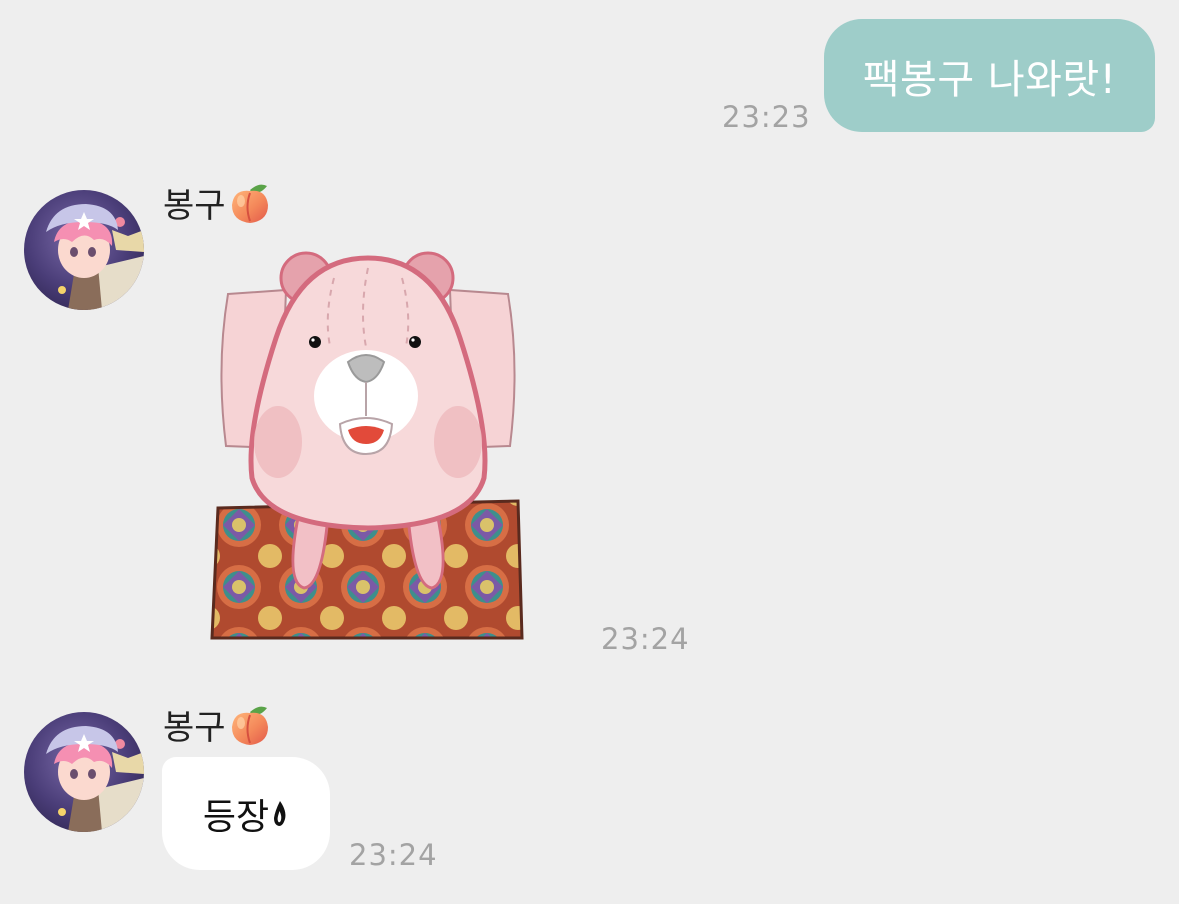 This screenshot has width=1179, height=904. I want to click on candle-flame-icon, so click(280, 813).